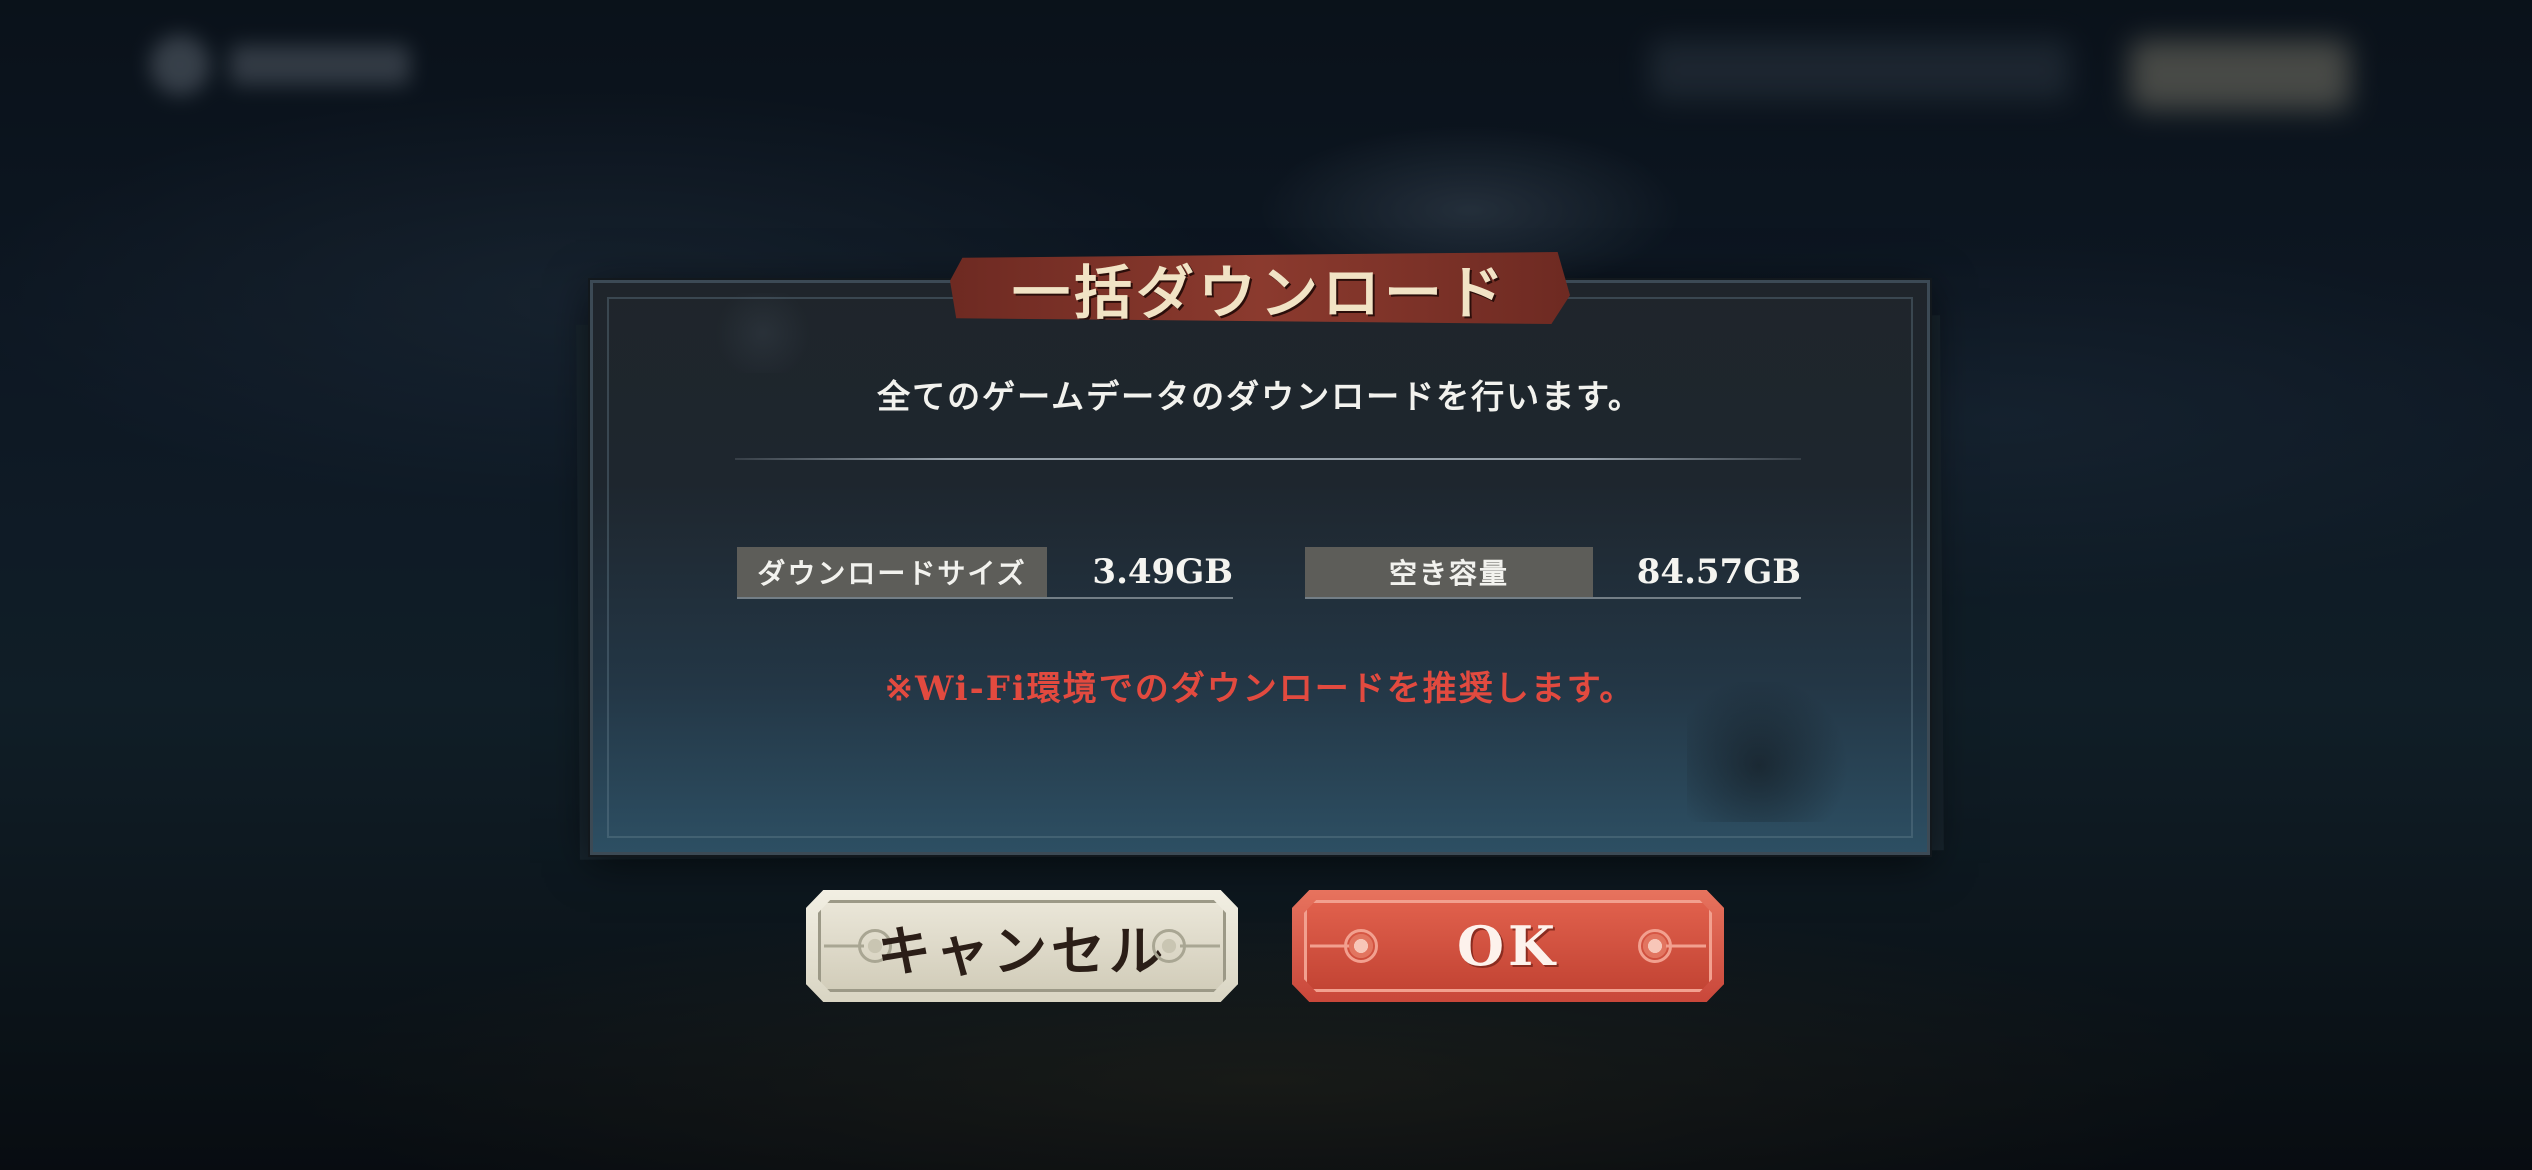  I want to click on ok-button-label: OK, so click(1508, 946).